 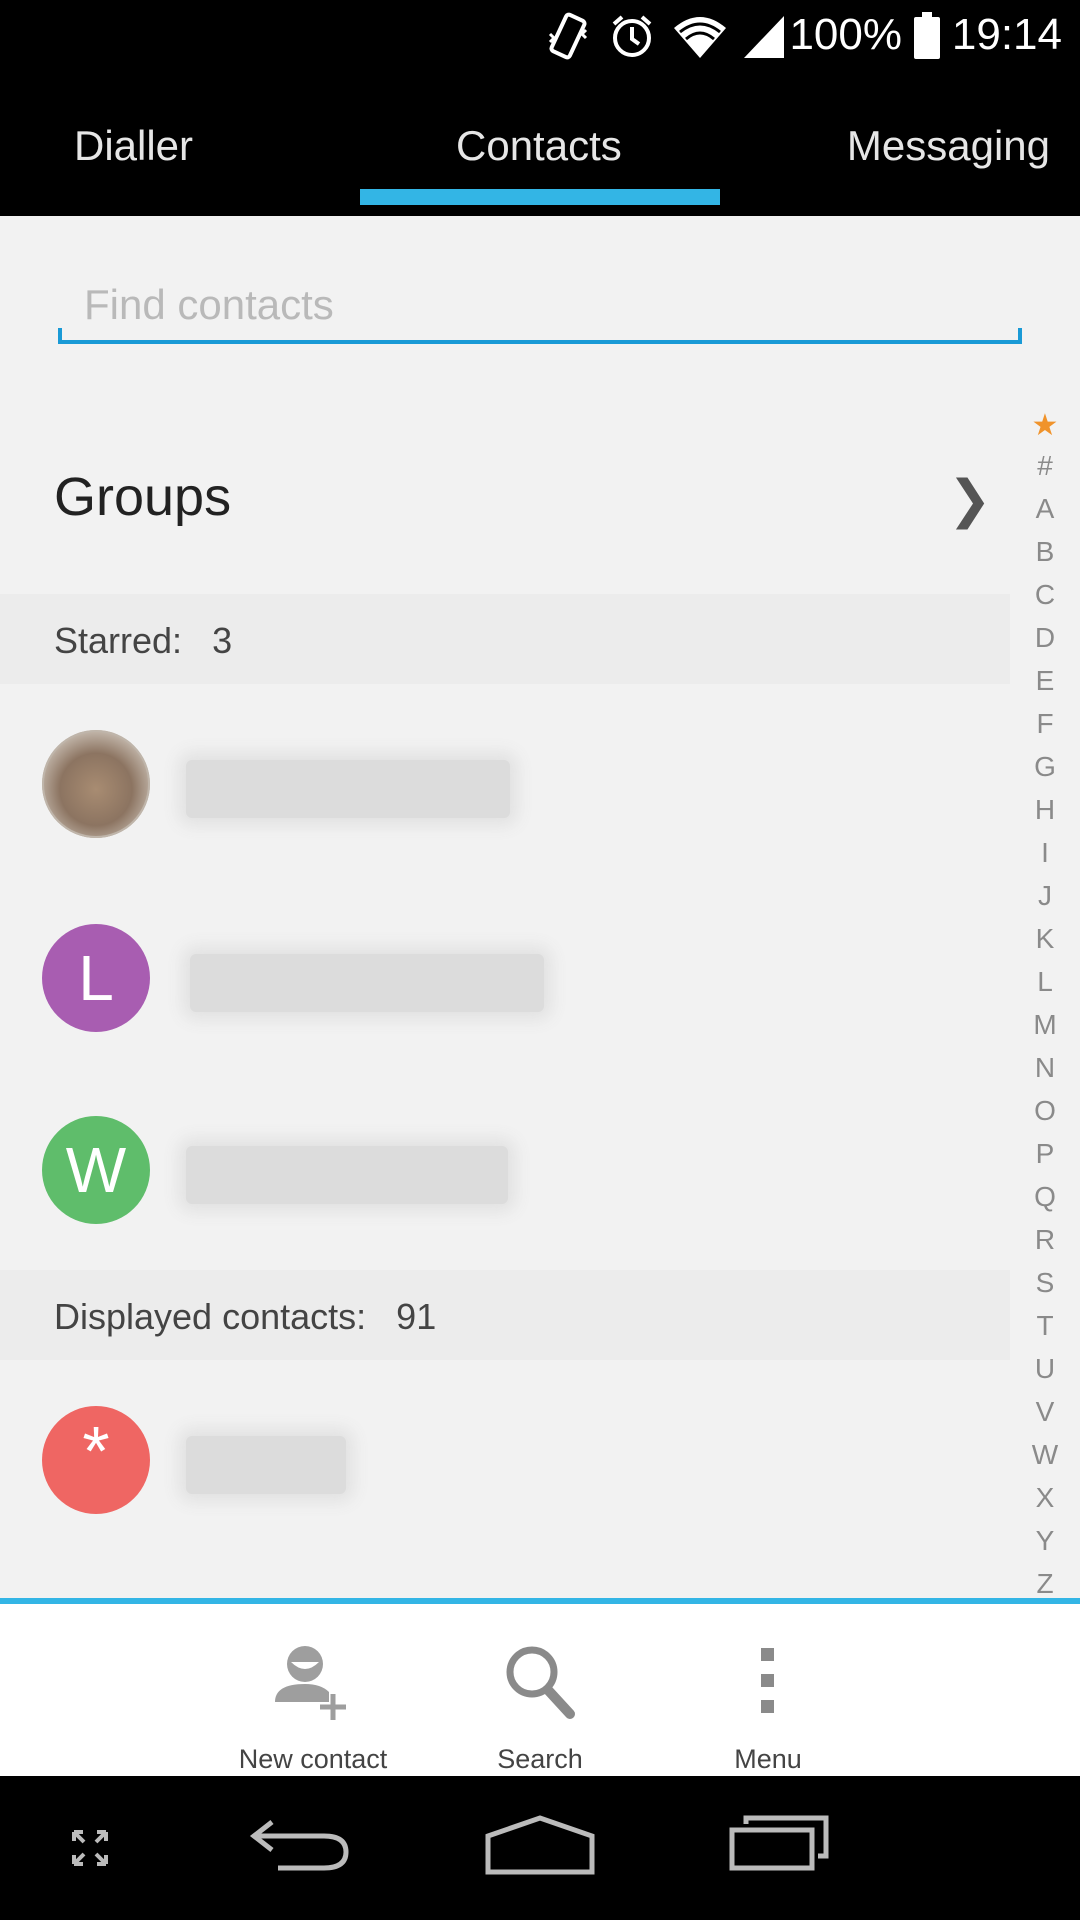 I want to click on avatar: *, so click(x=96, y=1460).